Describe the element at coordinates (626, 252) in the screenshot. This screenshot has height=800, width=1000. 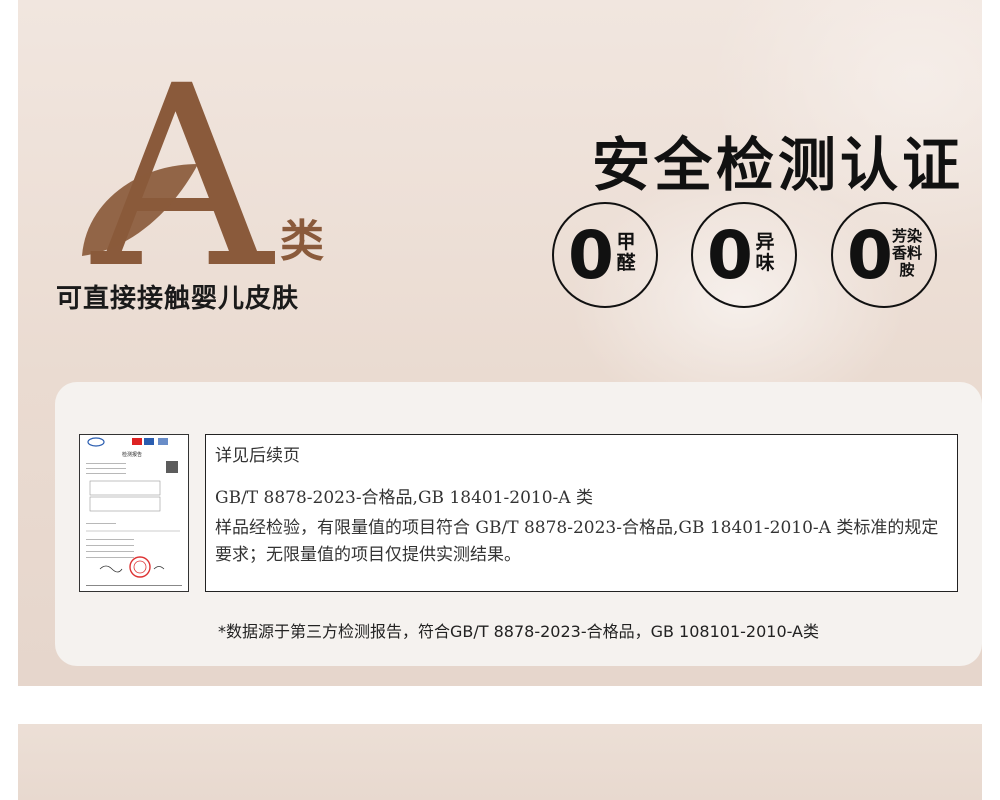
I see `badge-label: 甲醛` at that location.